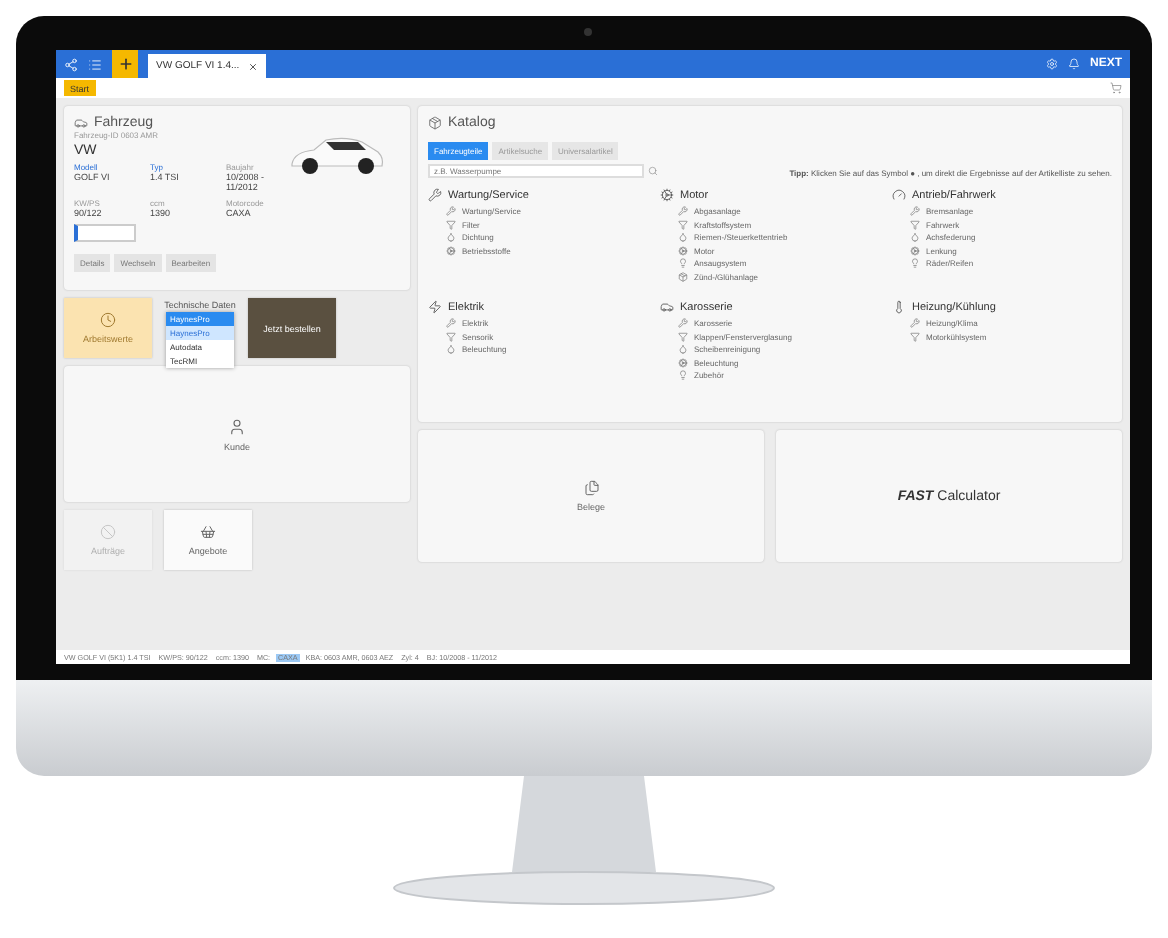 This screenshot has width=1168, height=938. What do you see at coordinates (1051, 64) in the screenshot?
I see `settings-icon` at bounding box center [1051, 64].